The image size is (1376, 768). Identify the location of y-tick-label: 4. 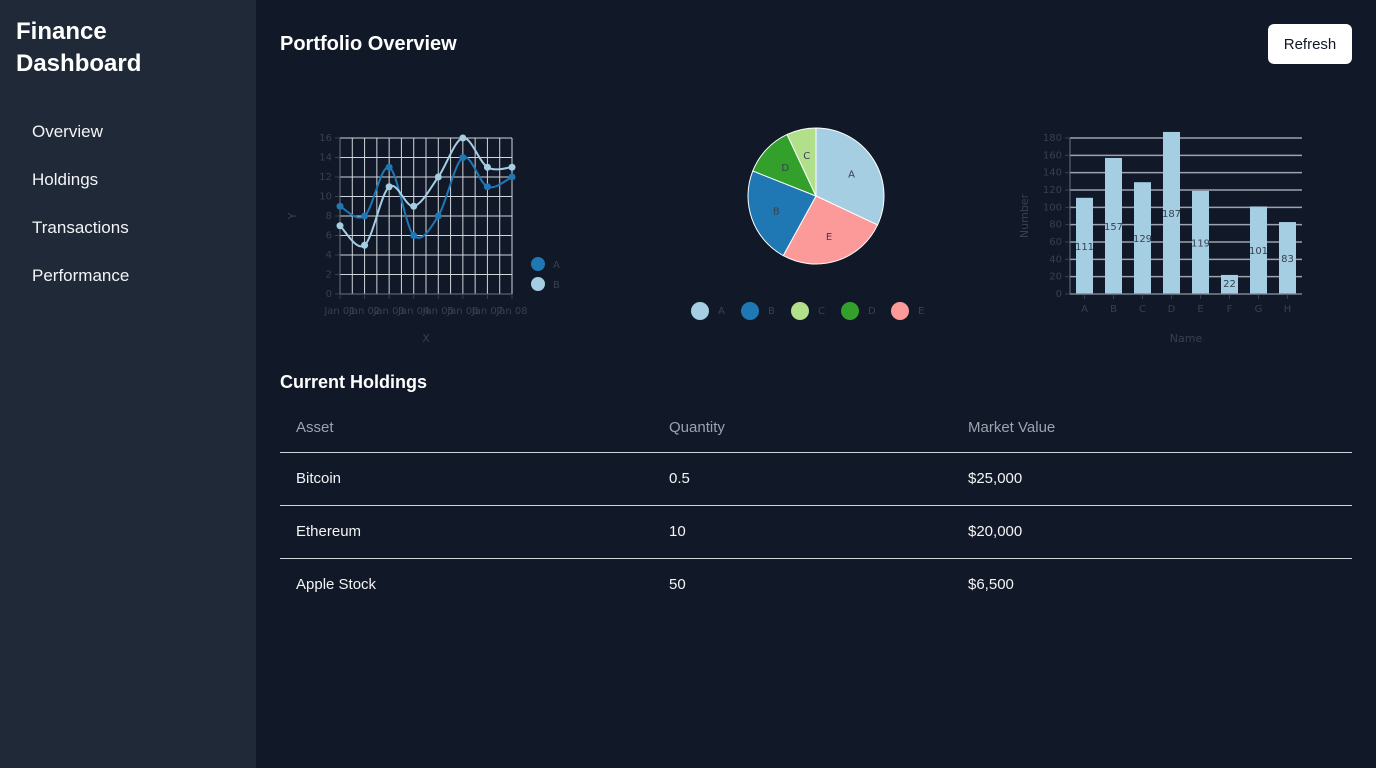
(329, 255).